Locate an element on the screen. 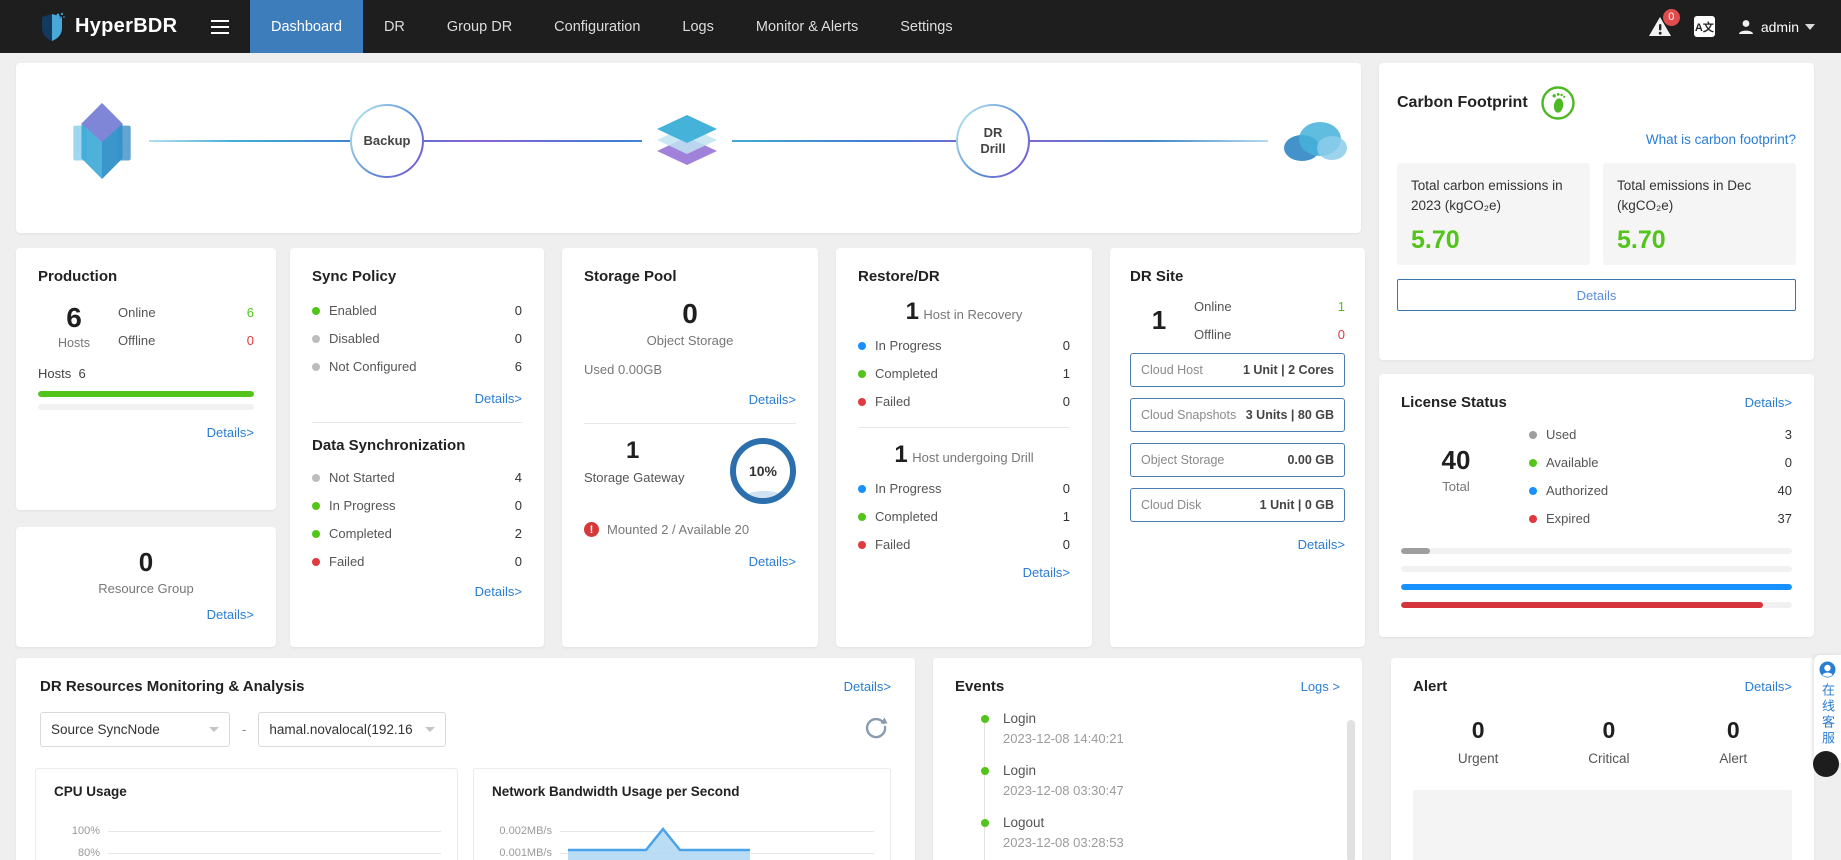 The image size is (1841, 860). cloud-host-box: Cloud Host 1 Unit | 2 Cores is located at coordinates (1237, 370).